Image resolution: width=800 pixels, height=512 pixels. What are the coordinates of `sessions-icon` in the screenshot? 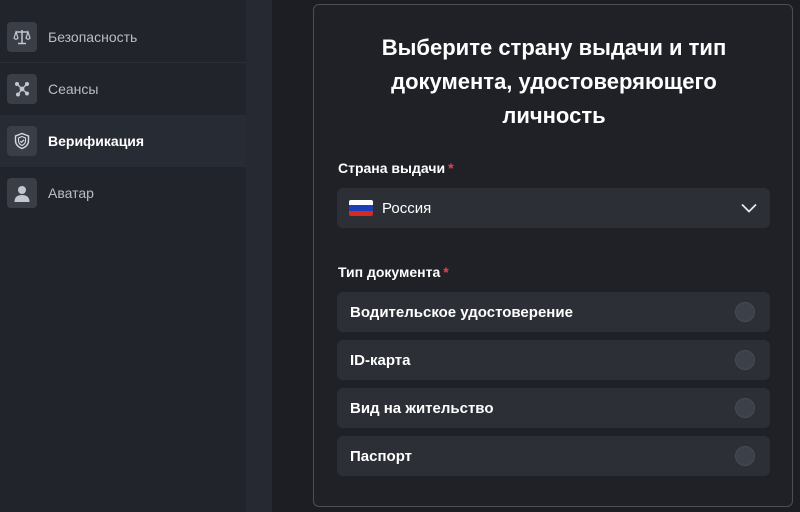 It's located at (22, 89).